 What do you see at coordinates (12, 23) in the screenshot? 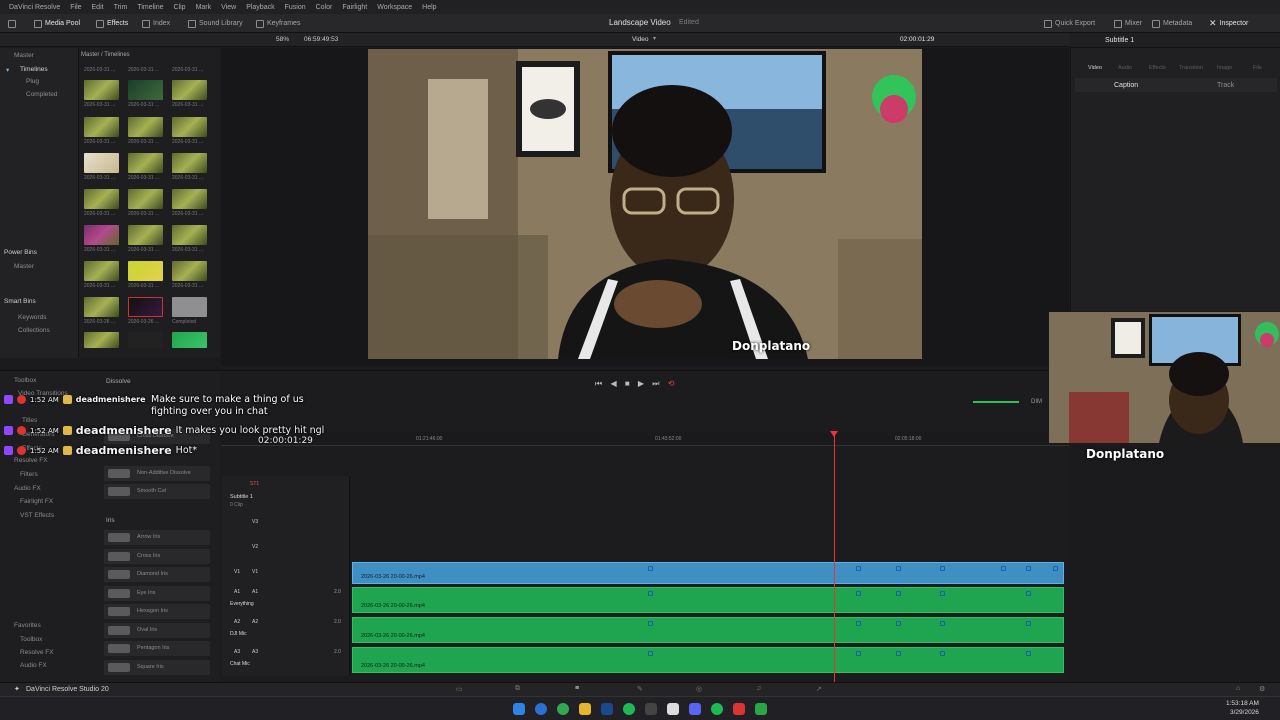
I see `layout-toggle-button` at bounding box center [12, 23].